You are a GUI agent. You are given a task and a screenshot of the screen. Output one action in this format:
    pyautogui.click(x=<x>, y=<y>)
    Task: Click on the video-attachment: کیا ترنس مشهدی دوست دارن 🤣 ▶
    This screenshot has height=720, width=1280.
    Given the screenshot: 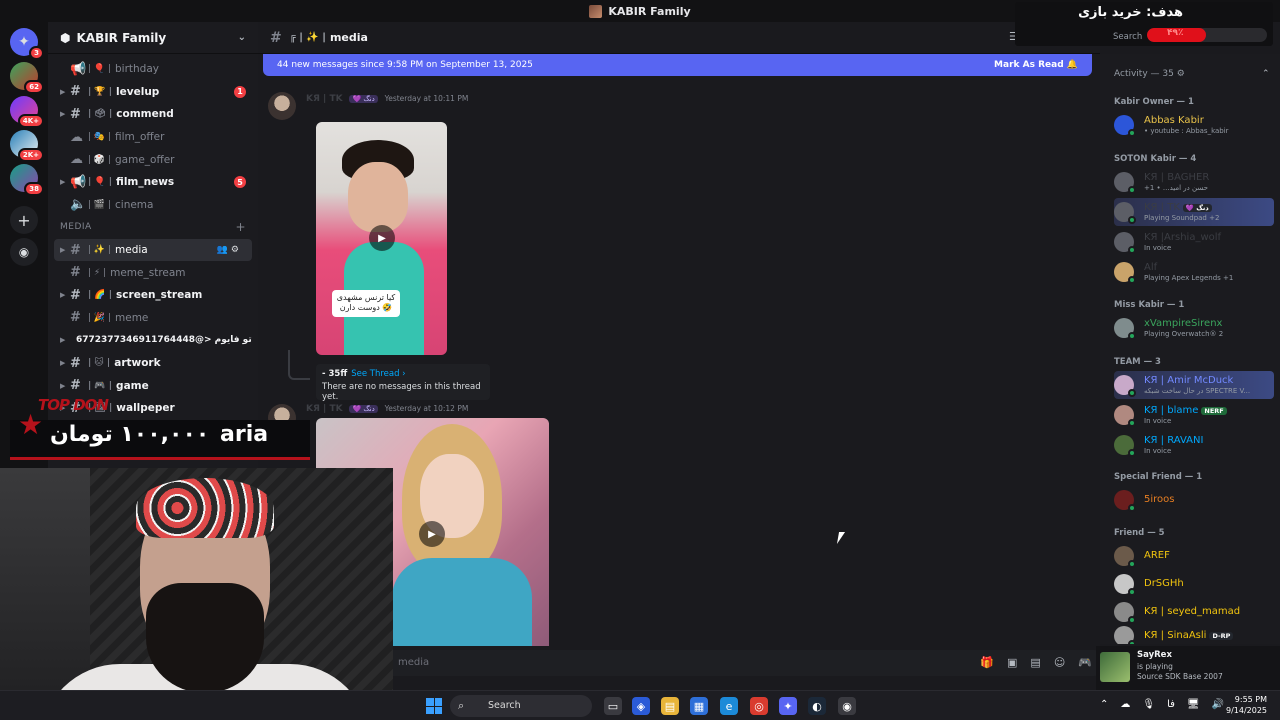 What is the action you would take?
    pyautogui.click(x=381, y=238)
    